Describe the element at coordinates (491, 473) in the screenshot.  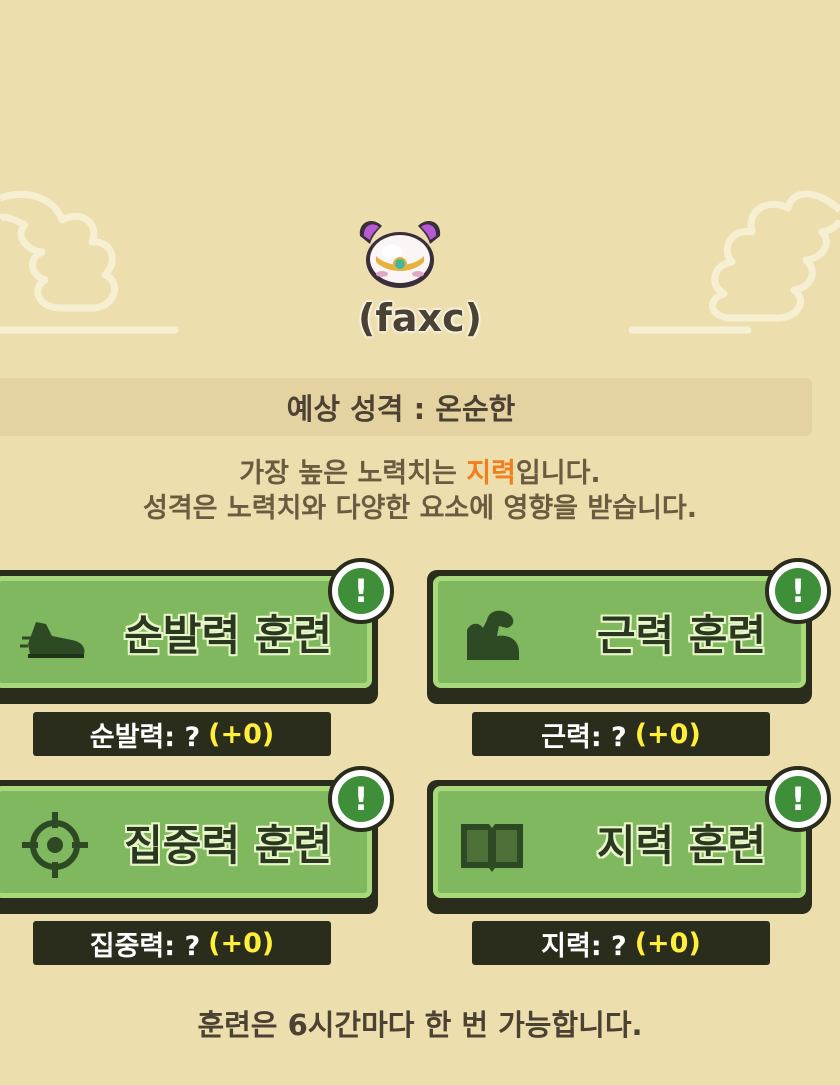
I see `highest-stat-highlight: 지력` at that location.